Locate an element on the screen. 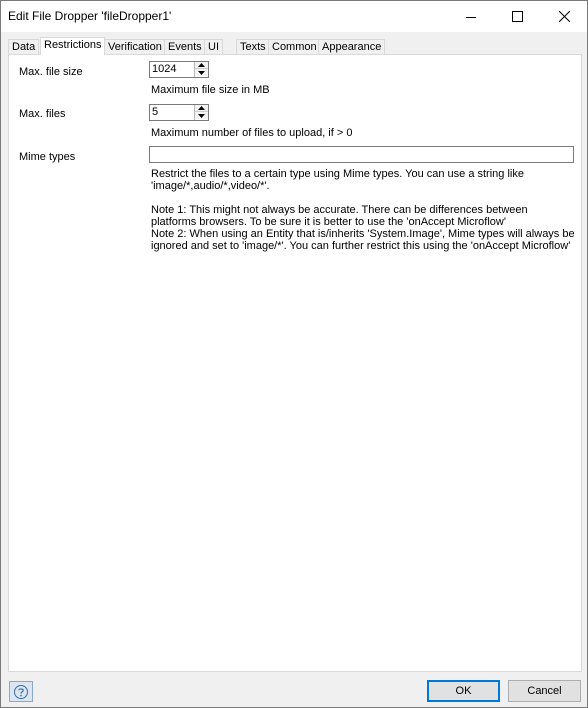 The height and width of the screenshot is (708, 588). cancel-button: Cancel is located at coordinates (544, 691).